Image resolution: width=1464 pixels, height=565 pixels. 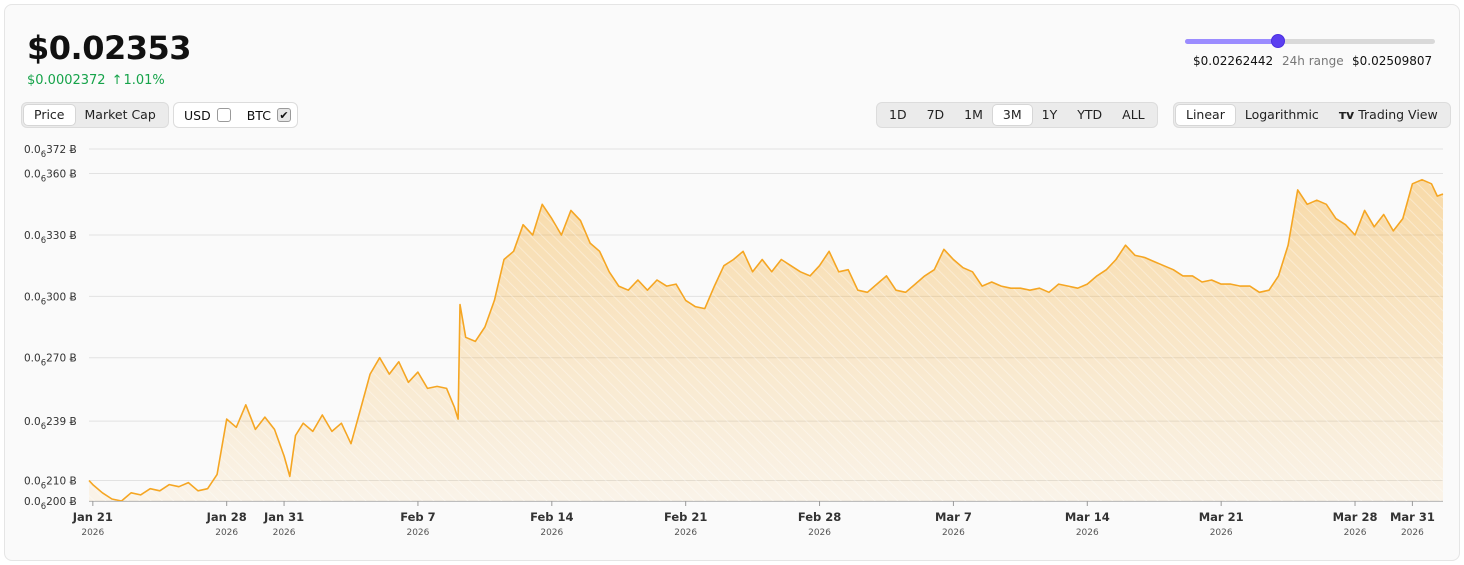 What do you see at coordinates (1221, 517) in the screenshot?
I see `x-tick-label: Mar 21` at bounding box center [1221, 517].